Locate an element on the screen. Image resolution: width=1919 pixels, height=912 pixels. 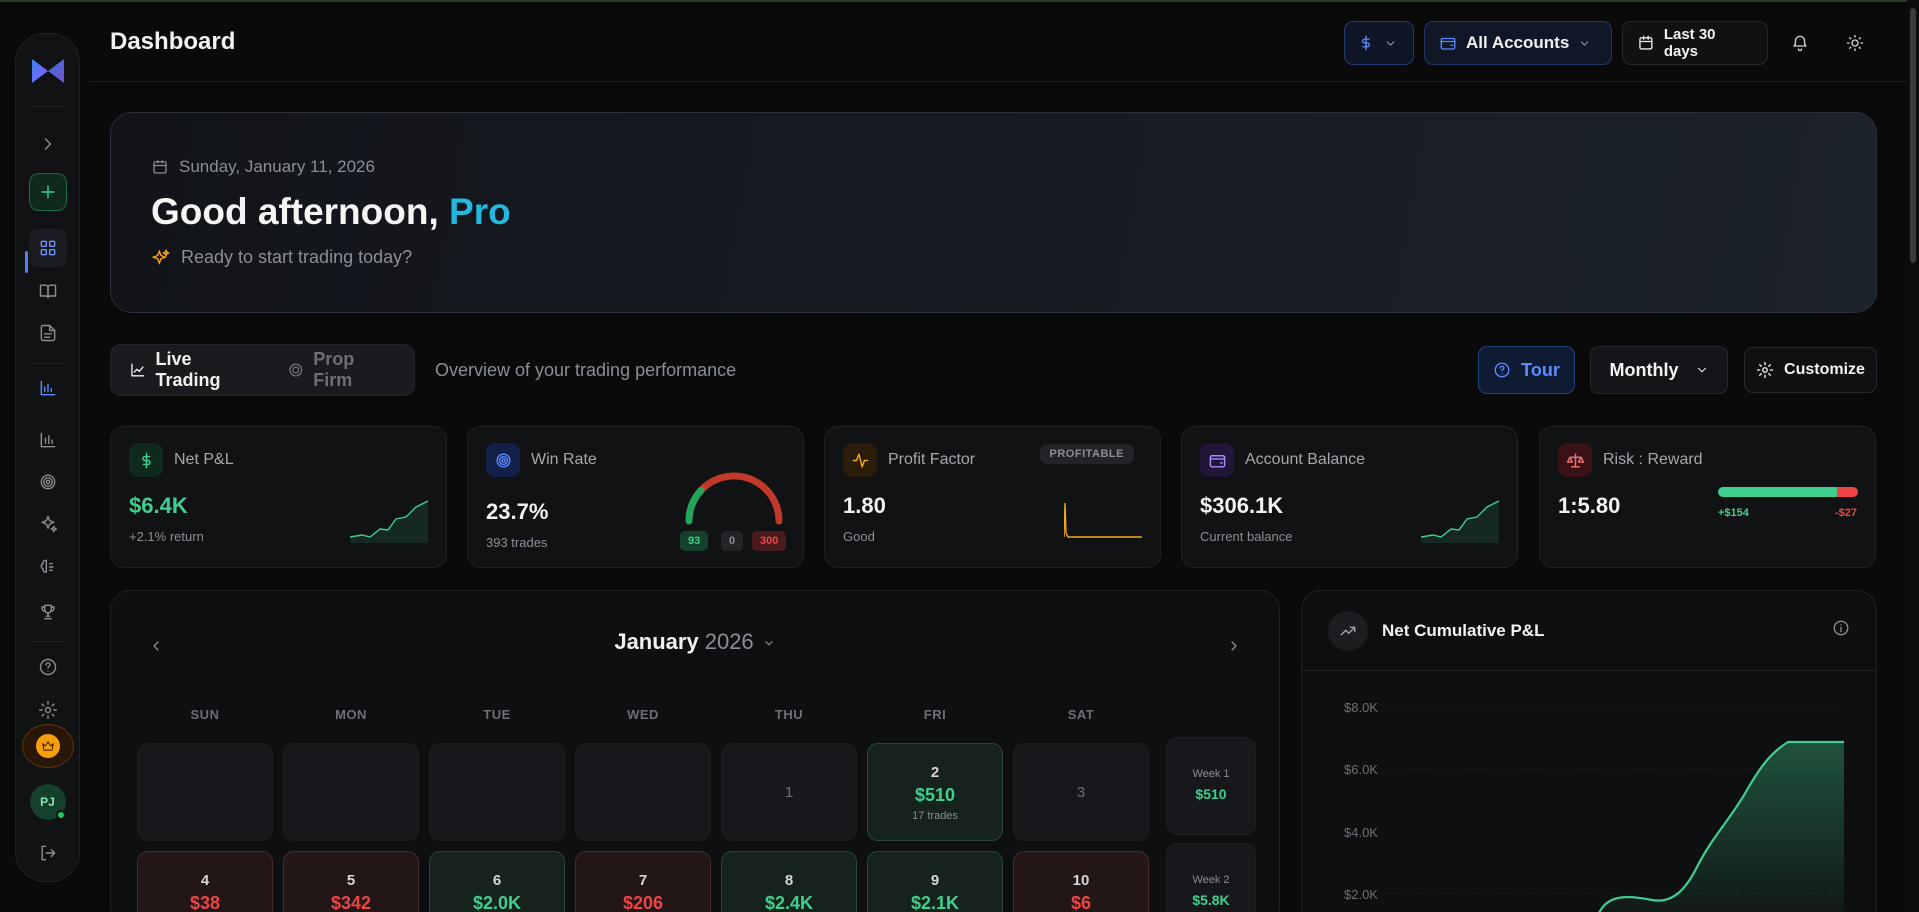
greeting-subtitle: Ready to start trading today? is located at coordinates (281, 257).